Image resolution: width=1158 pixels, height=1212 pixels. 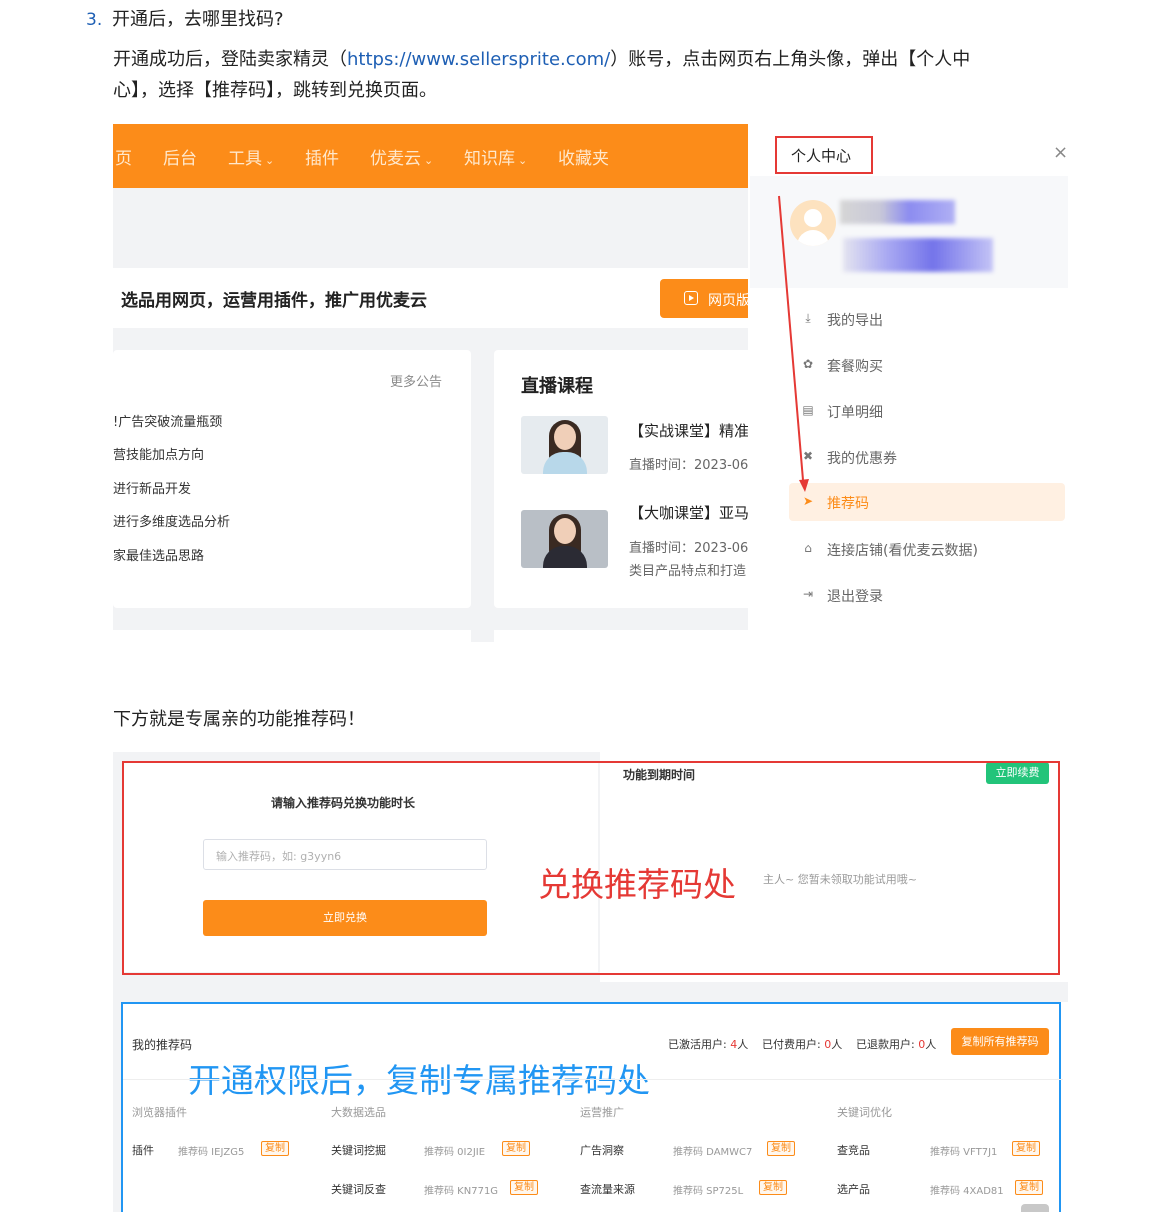 I want to click on arrow-head, so click(x=804, y=485).